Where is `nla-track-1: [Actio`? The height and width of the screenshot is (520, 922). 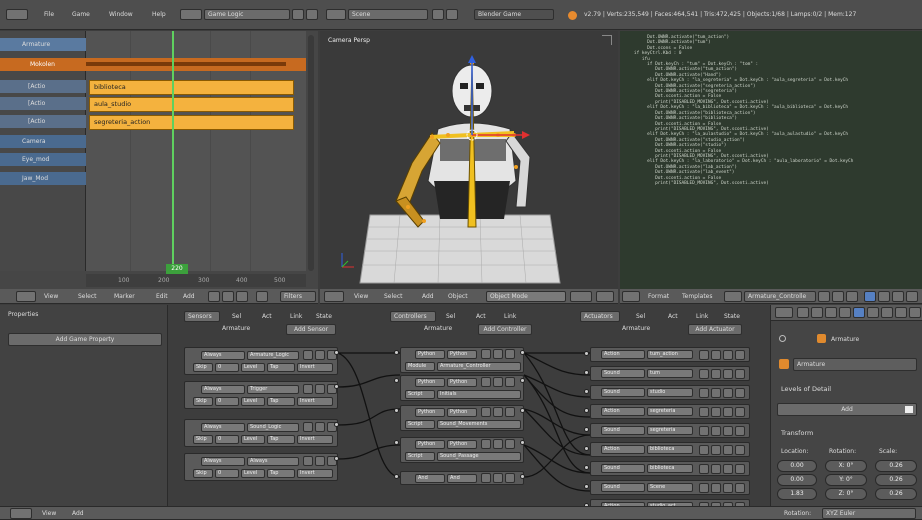 nla-track-1: [Actio is located at coordinates (43, 86).